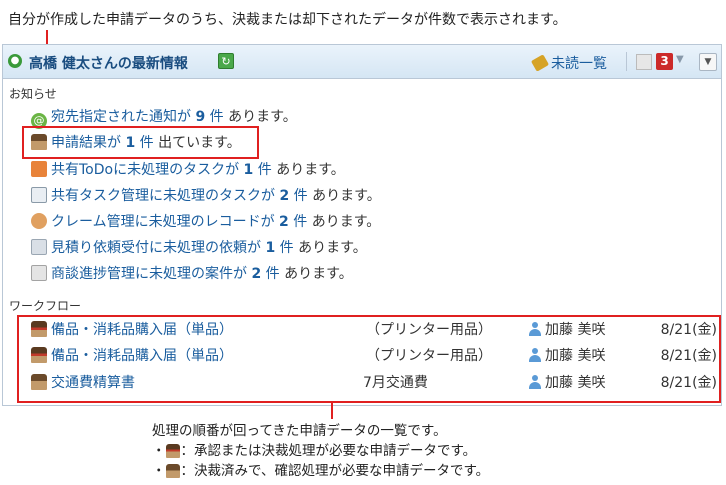  What do you see at coordinates (39, 247) in the screenshot?
I see `quote-icon` at bounding box center [39, 247].